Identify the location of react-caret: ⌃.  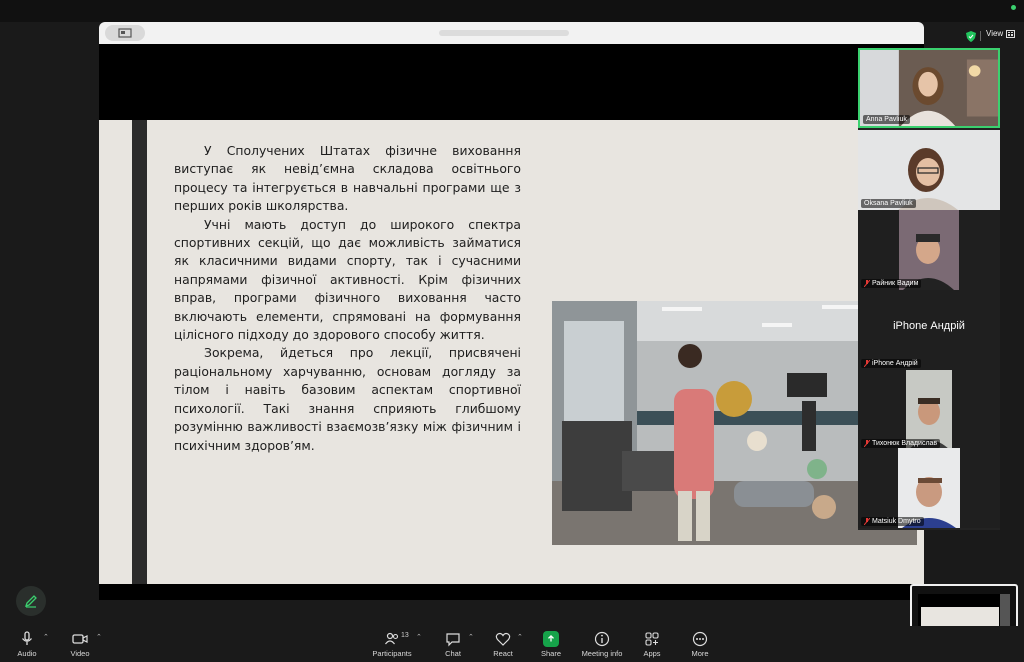
(520, 637).